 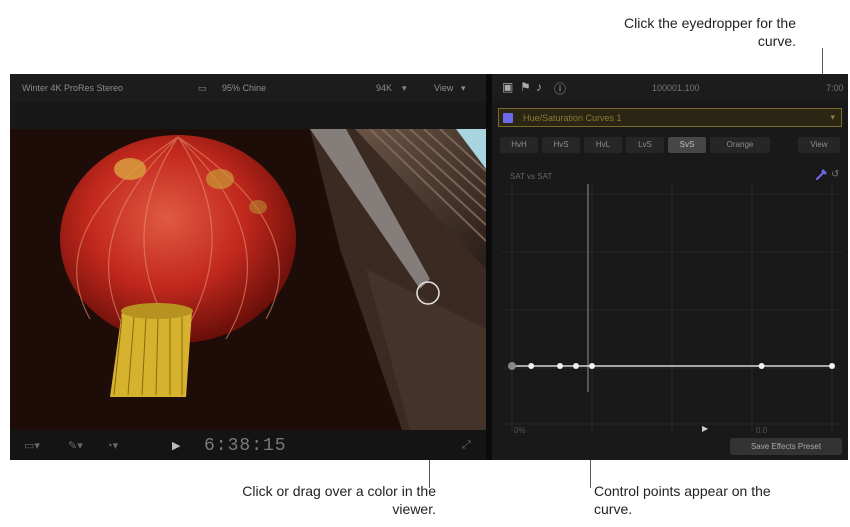 I want to click on callout-eyedropper: Click the eyedropper for the curve., so click(x=710, y=32).